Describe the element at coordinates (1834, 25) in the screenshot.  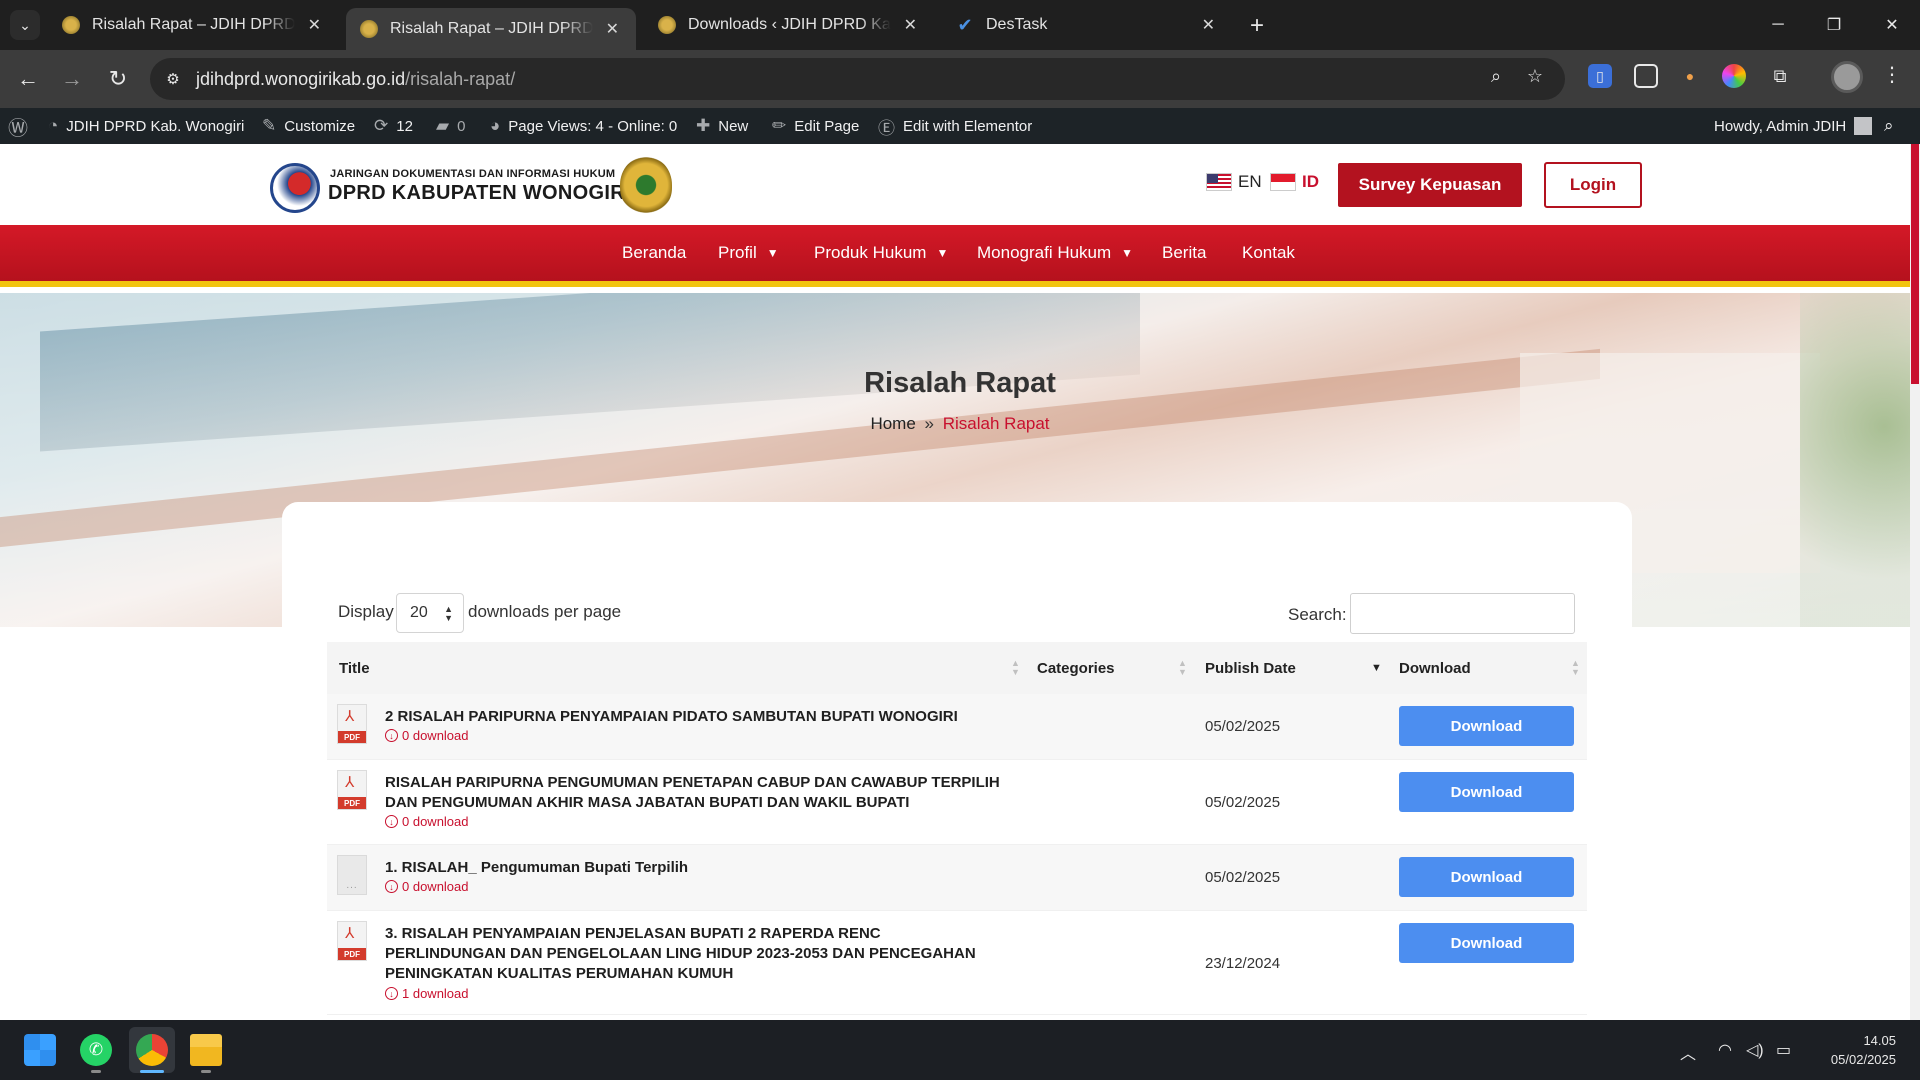
I see `restore-icon: ❐` at that location.